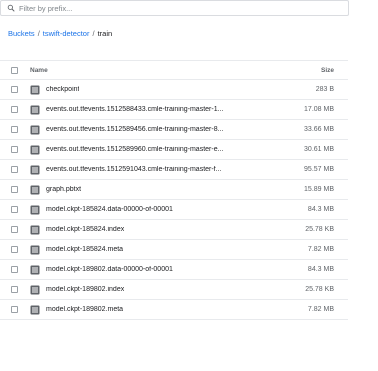 This screenshot has width=378, height=371. I want to click on file-name-link: model.ckpt-185824.meta, so click(84, 249).